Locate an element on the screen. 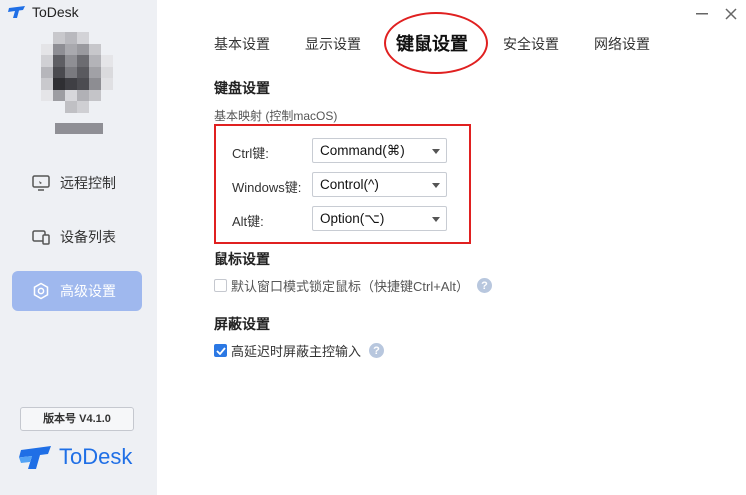 The width and height of the screenshot is (746, 495). block-input-label: 高延迟时屏蔽主控输入 is located at coordinates (296, 351).